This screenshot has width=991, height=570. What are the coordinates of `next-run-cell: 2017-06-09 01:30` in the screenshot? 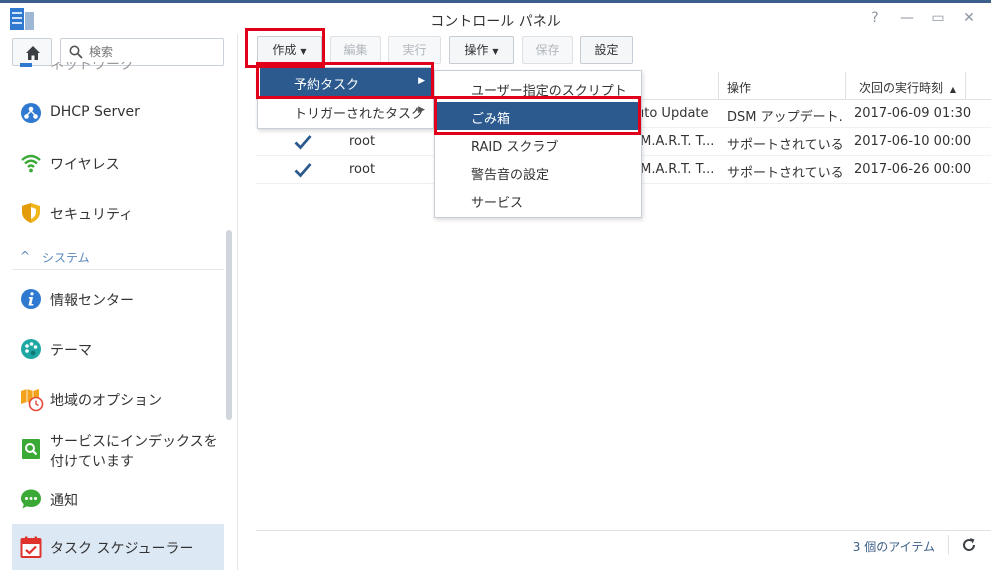 It's located at (913, 113).